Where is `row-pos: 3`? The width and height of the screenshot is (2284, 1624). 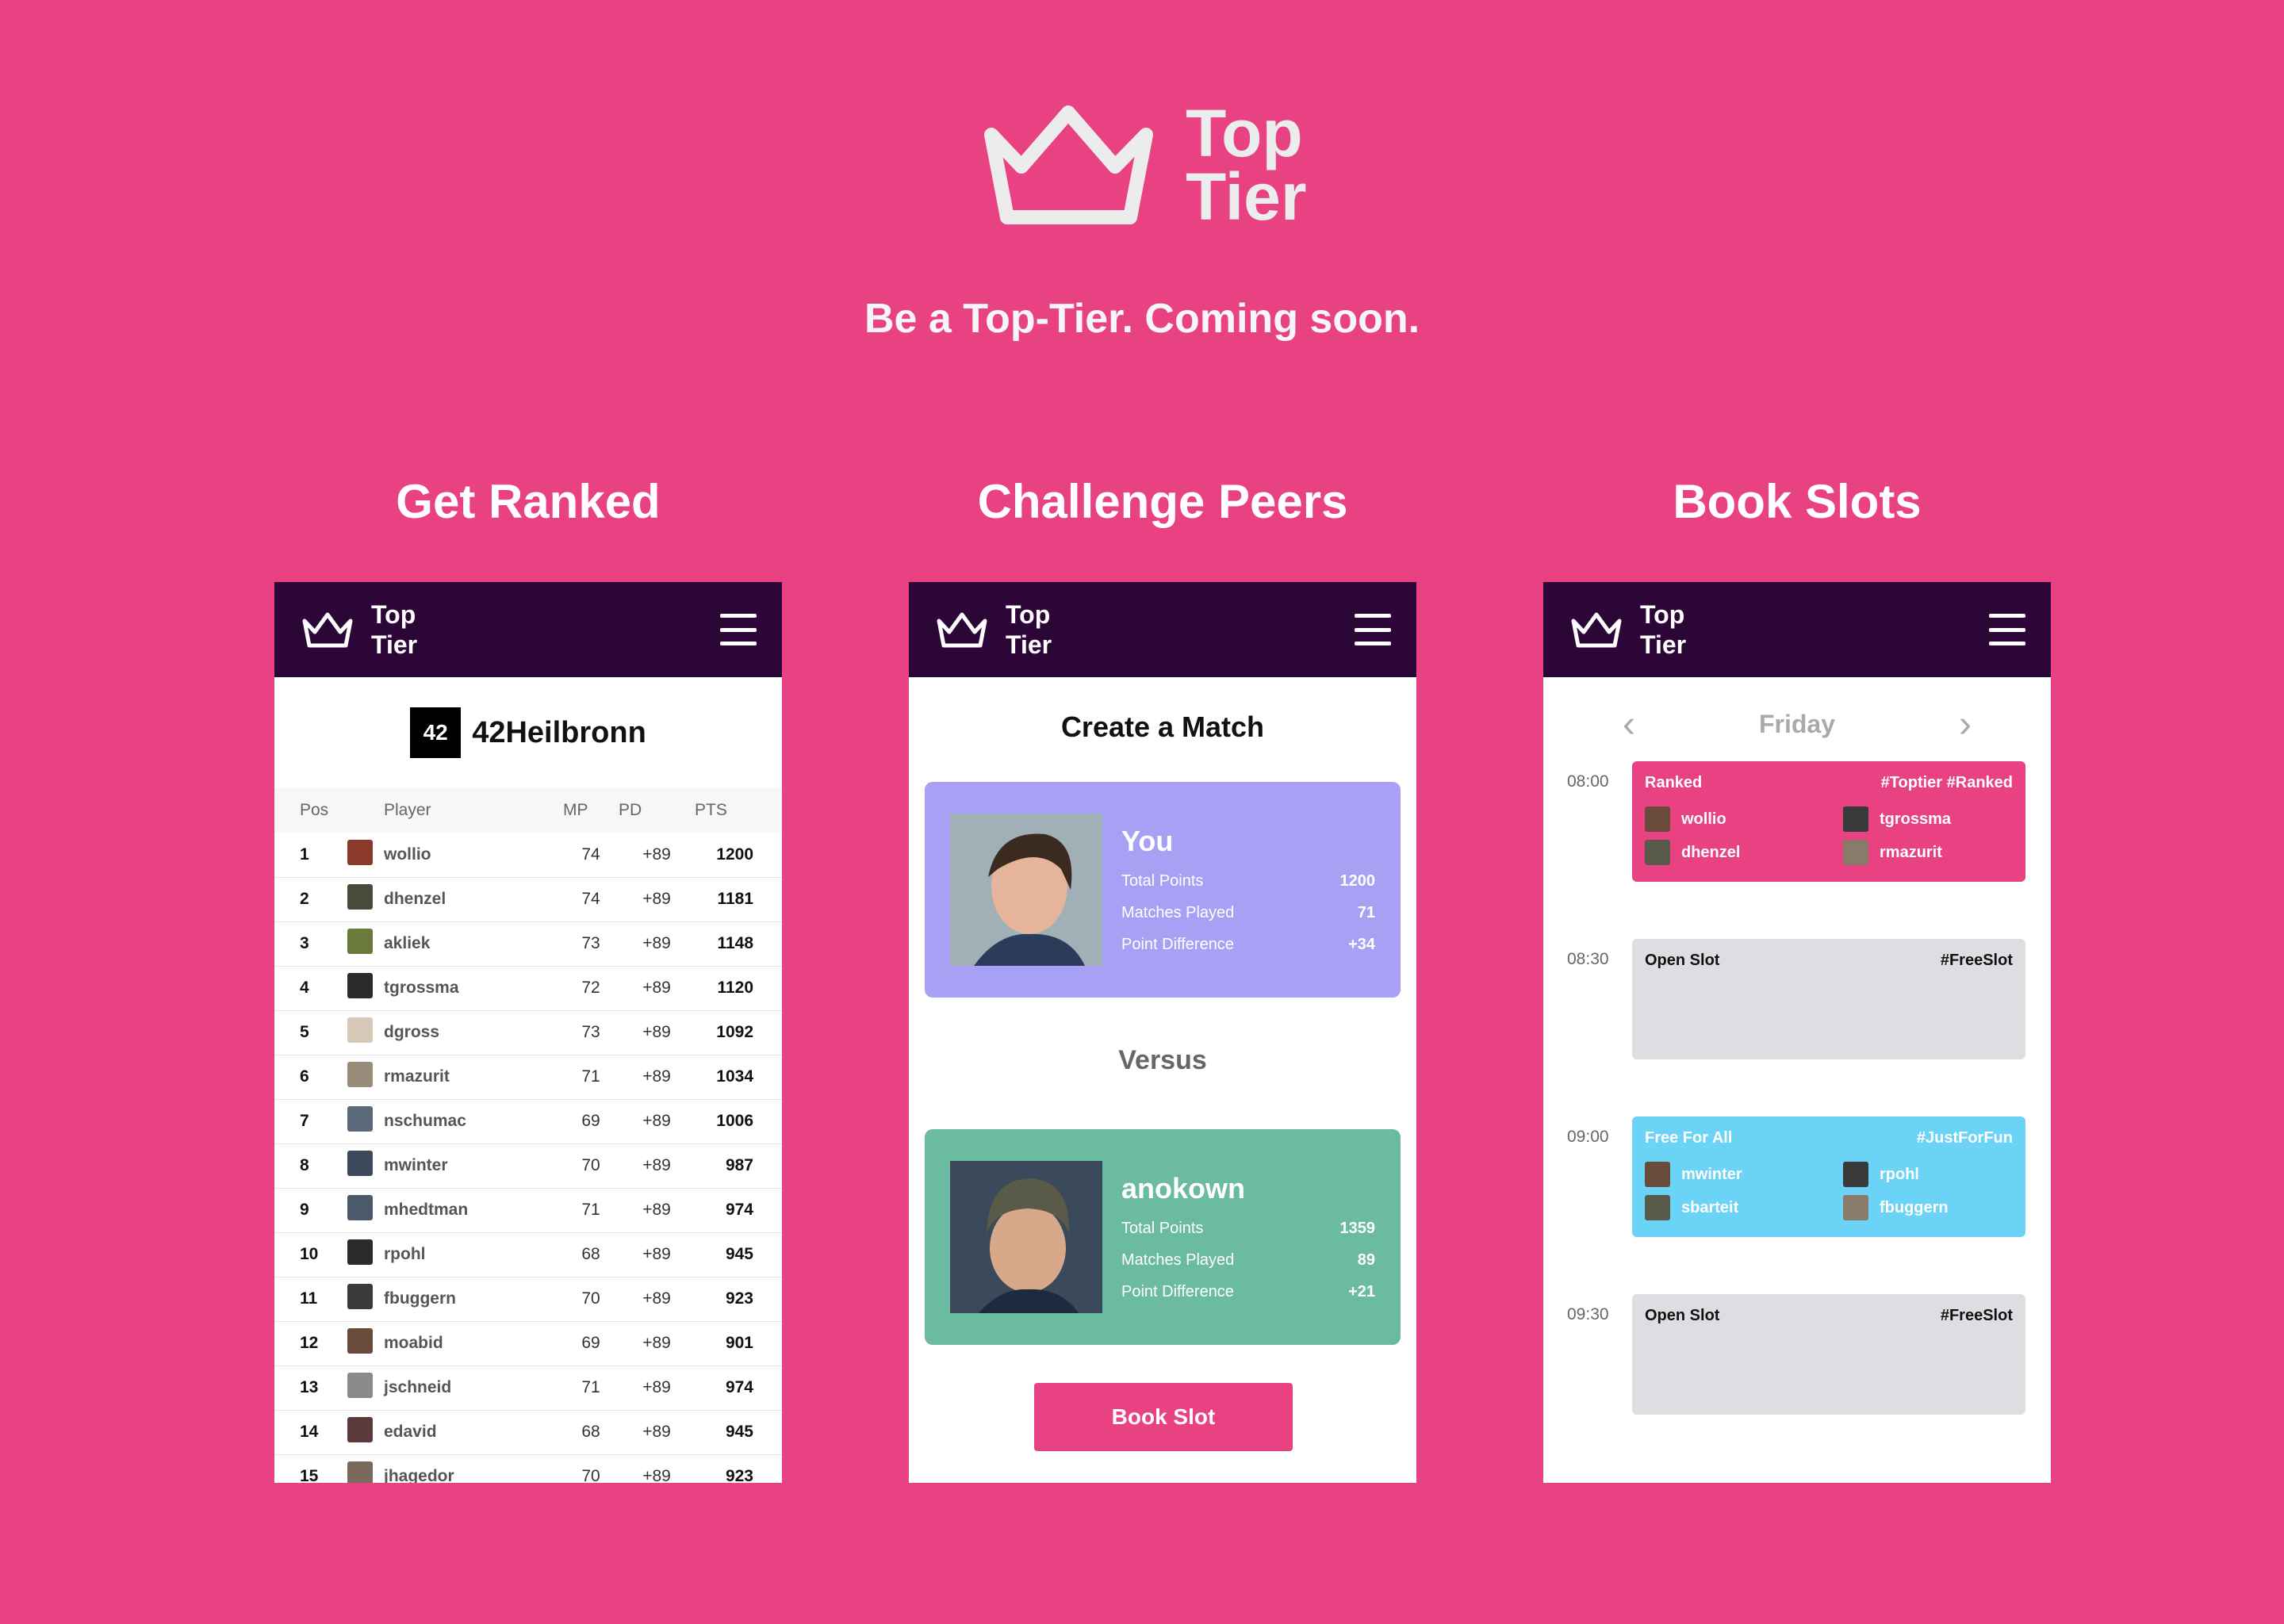 row-pos: 3 is located at coordinates (310, 944).